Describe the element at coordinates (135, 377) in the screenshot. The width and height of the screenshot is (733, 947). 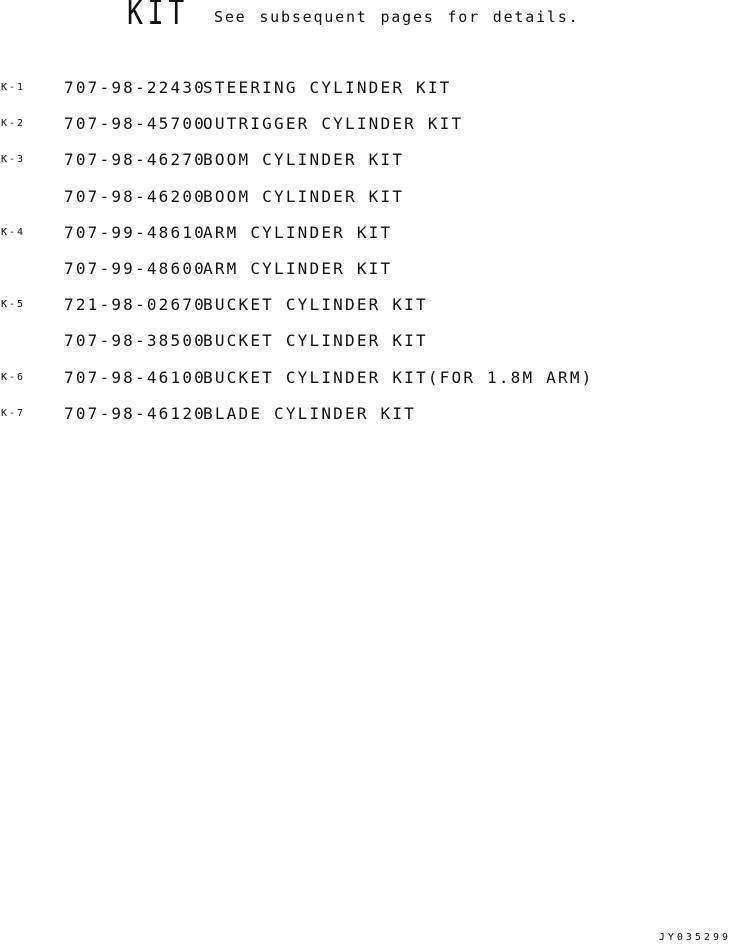
I see `part-number: 707-98-46100` at that location.